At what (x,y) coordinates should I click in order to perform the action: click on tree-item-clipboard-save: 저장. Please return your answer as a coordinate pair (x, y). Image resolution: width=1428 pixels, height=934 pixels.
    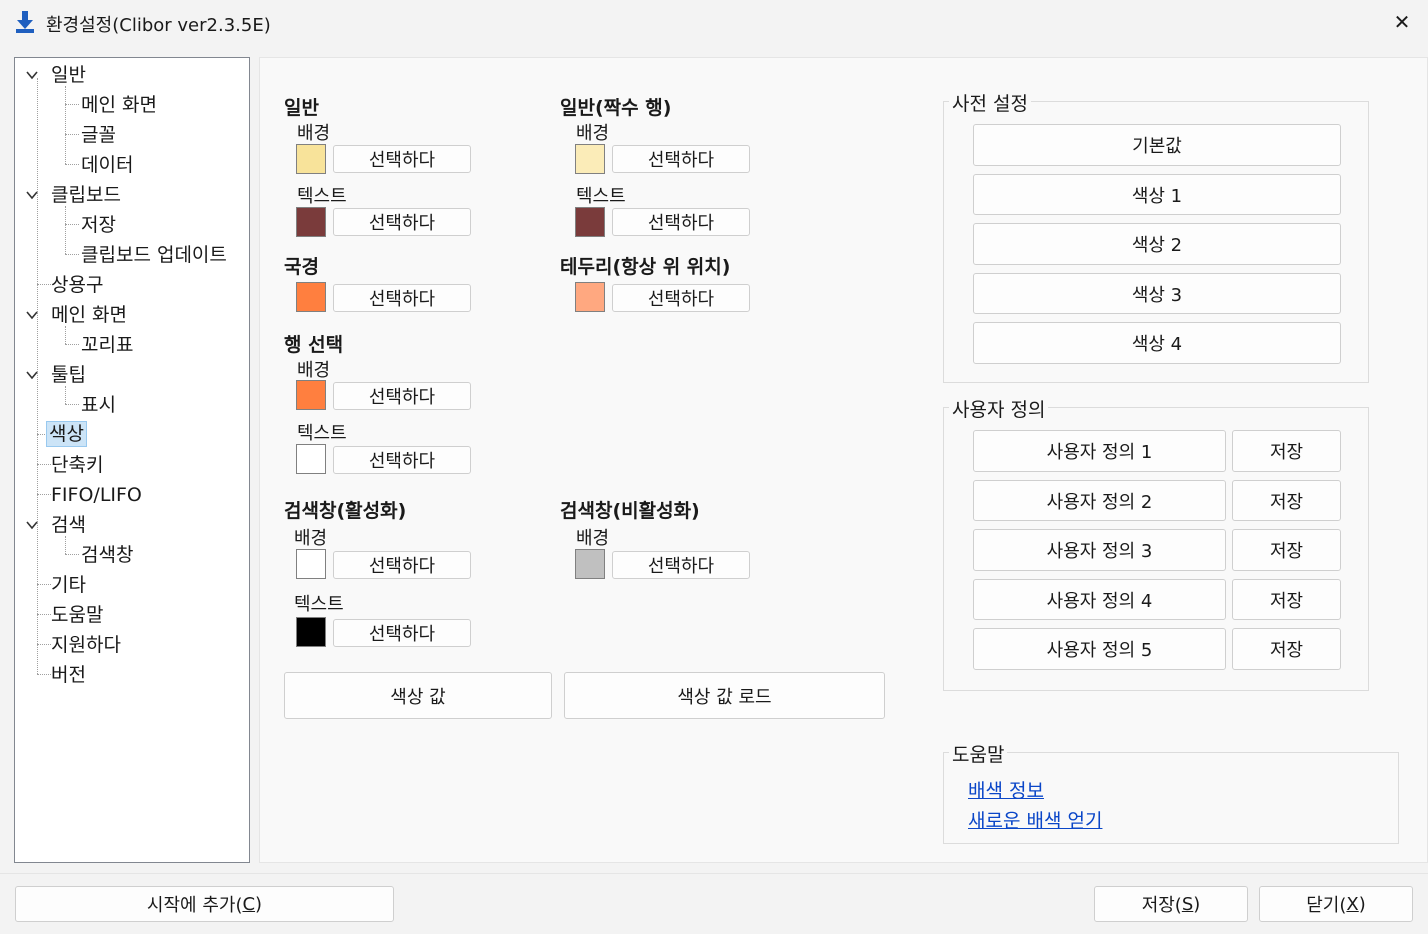
    Looking at the image, I should click on (98, 225).